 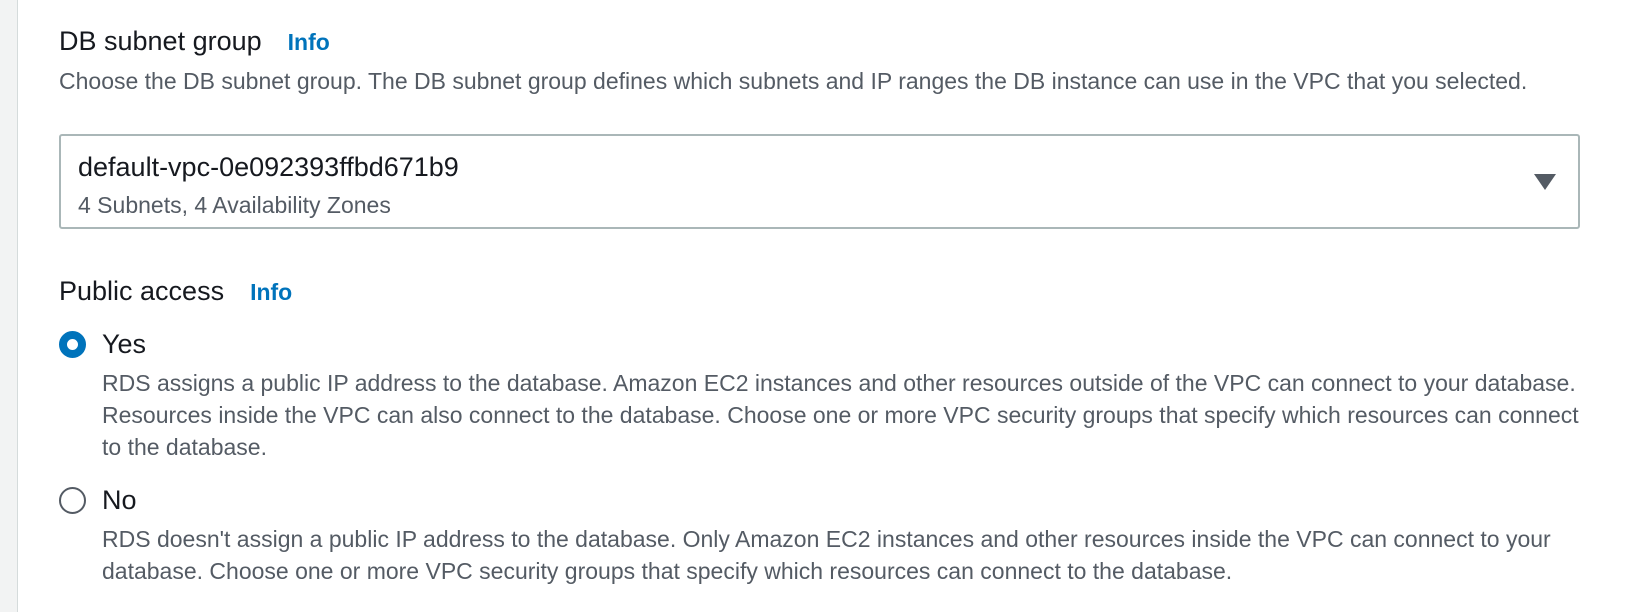 What do you see at coordinates (142, 291) in the screenshot?
I see `public-access-title: Public access` at bounding box center [142, 291].